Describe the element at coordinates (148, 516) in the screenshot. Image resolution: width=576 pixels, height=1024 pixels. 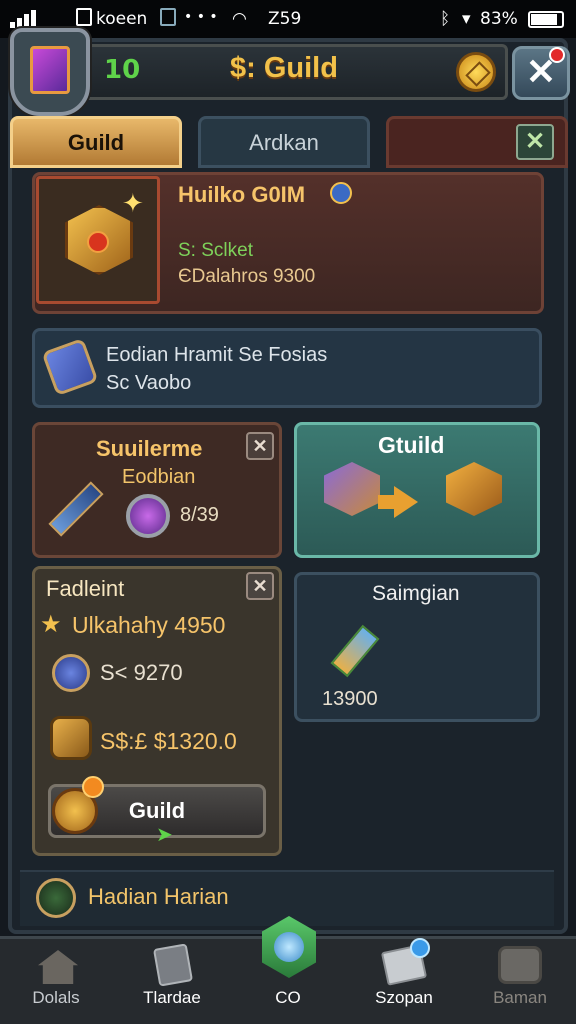
I see `amulet-icon` at that location.